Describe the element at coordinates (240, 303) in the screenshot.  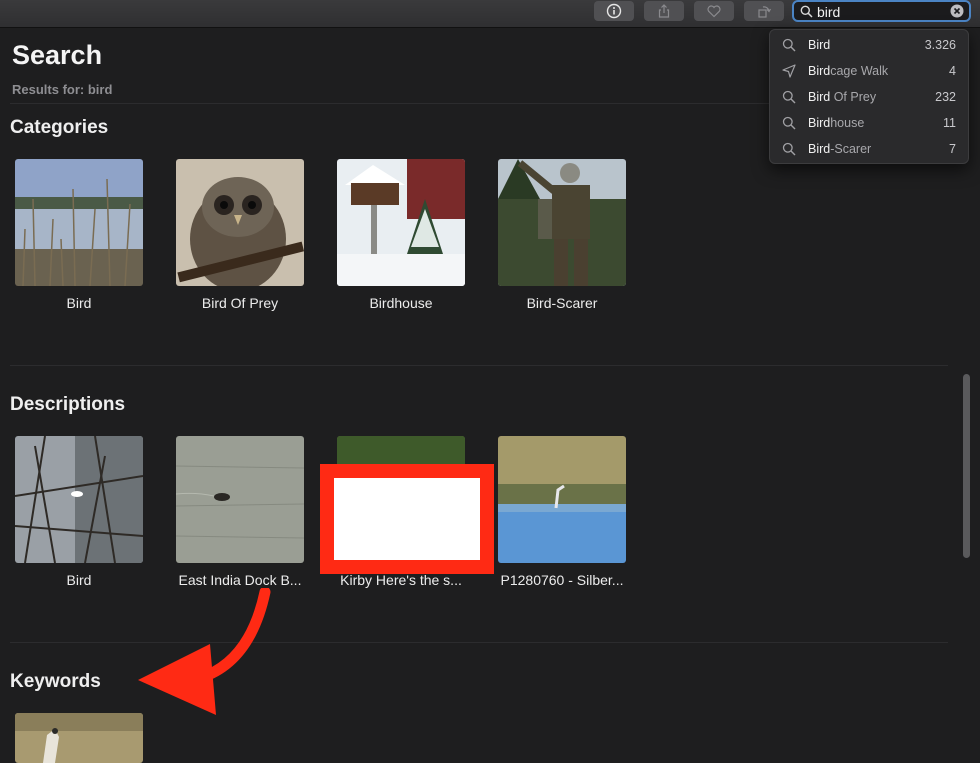
I see `category-label: Bird Of Prey` at that location.